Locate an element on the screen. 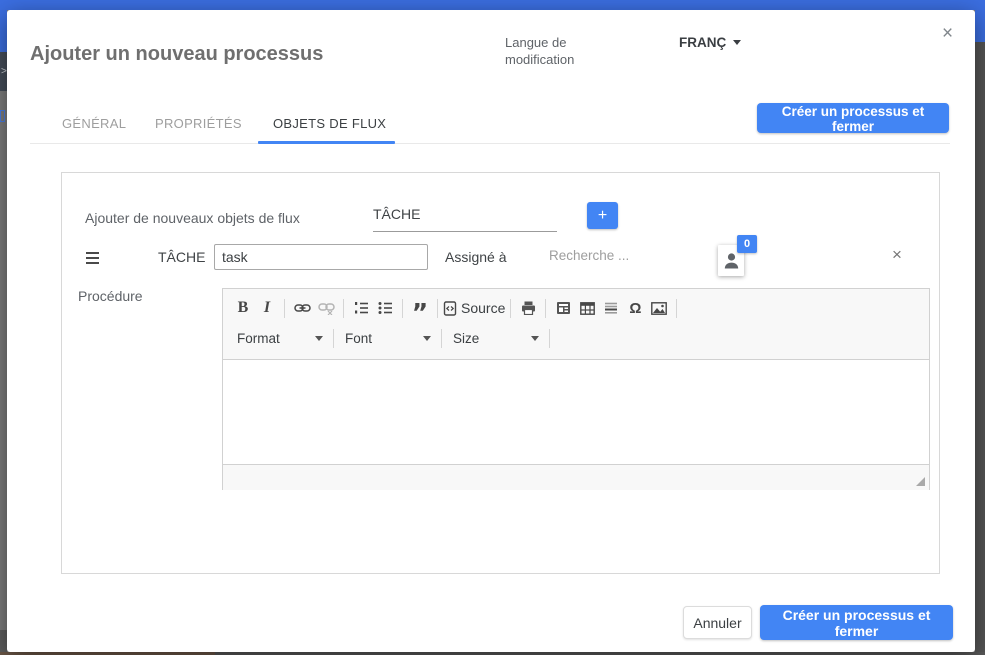 This screenshot has height=655, width=985. editor-resize-handle is located at coordinates (920, 481).